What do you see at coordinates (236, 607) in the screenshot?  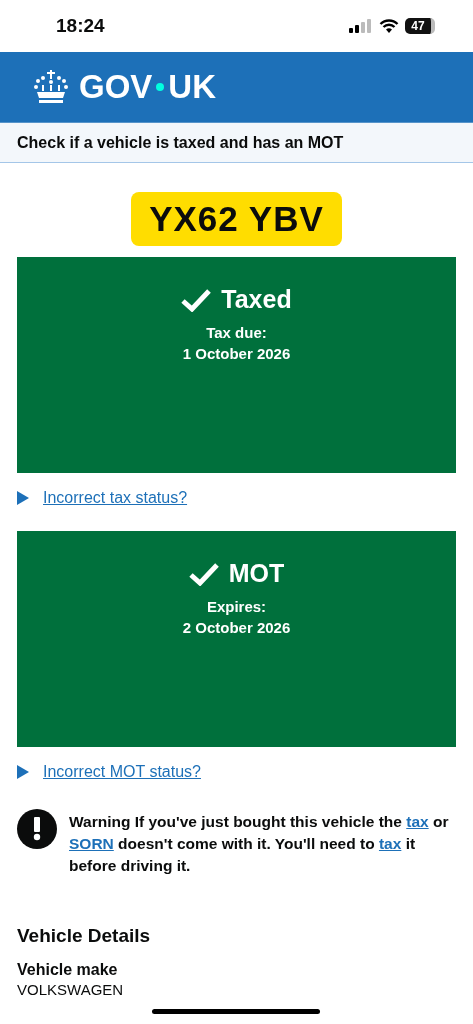 I see `status-label: Expires:` at bounding box center [236, 607].